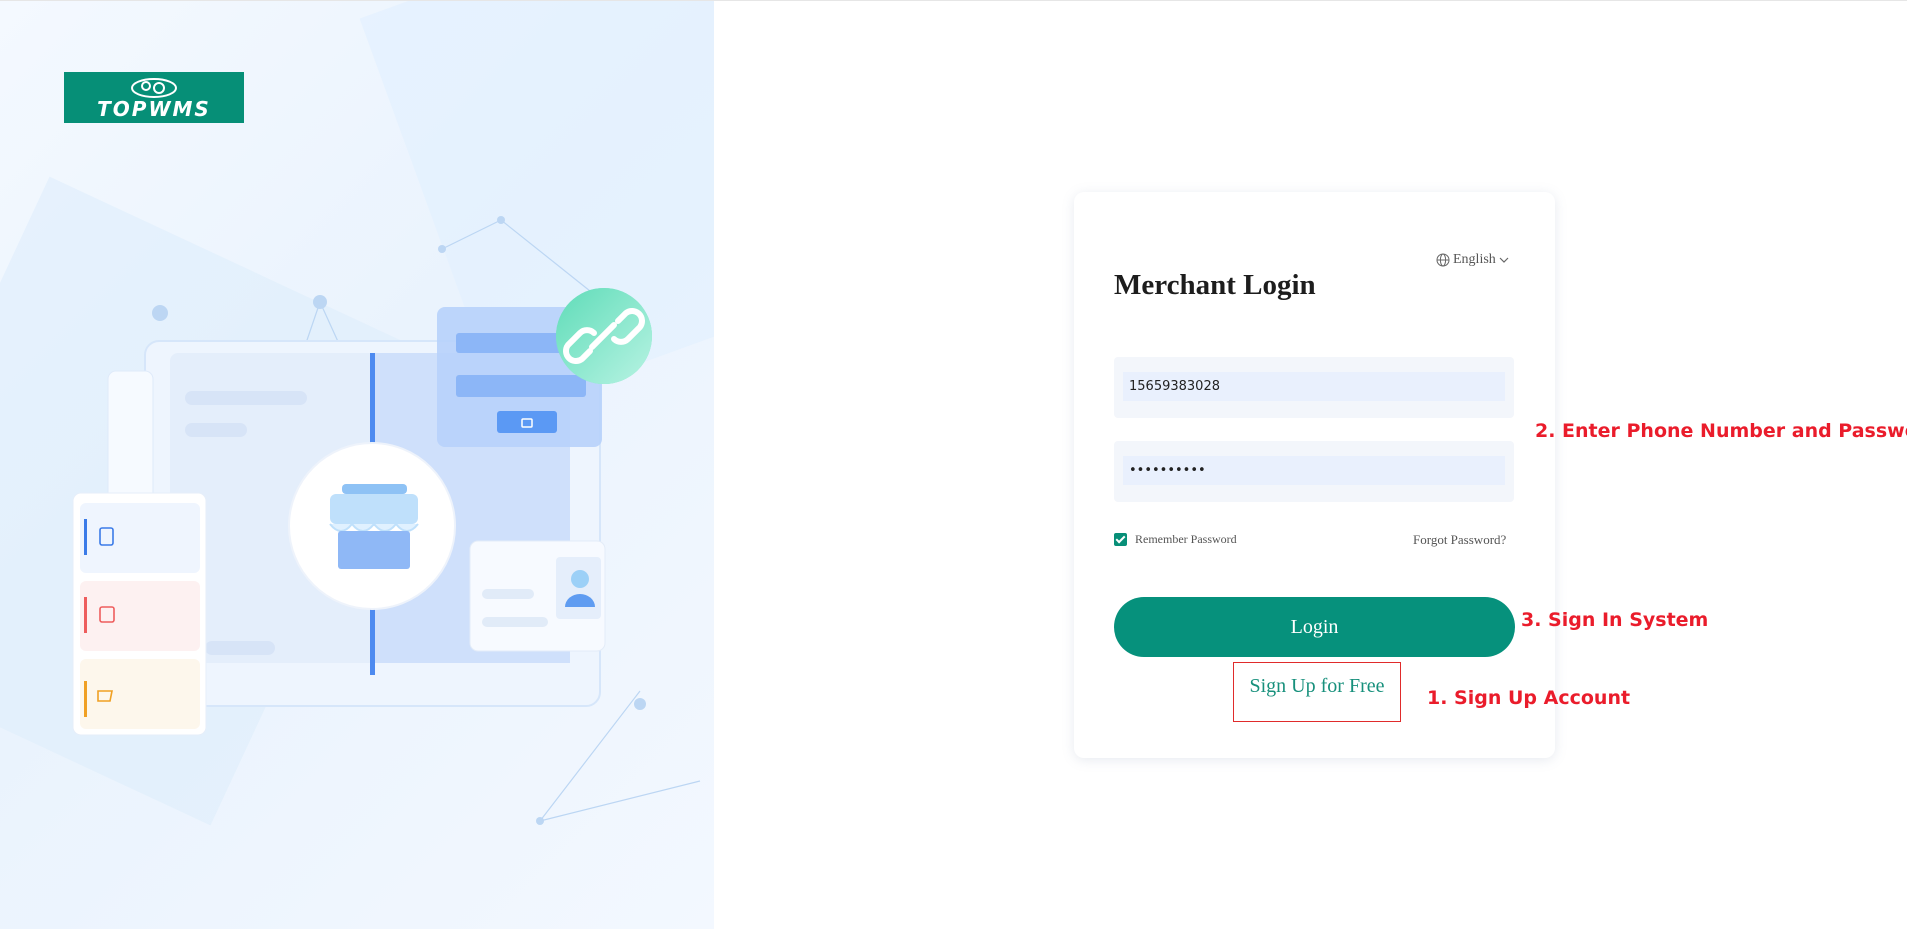 This screenshot has height=929, width=1907. Describe the element at coordinates (1504, 260) in the screenshot. I see `chevron-down-icon` at that location.